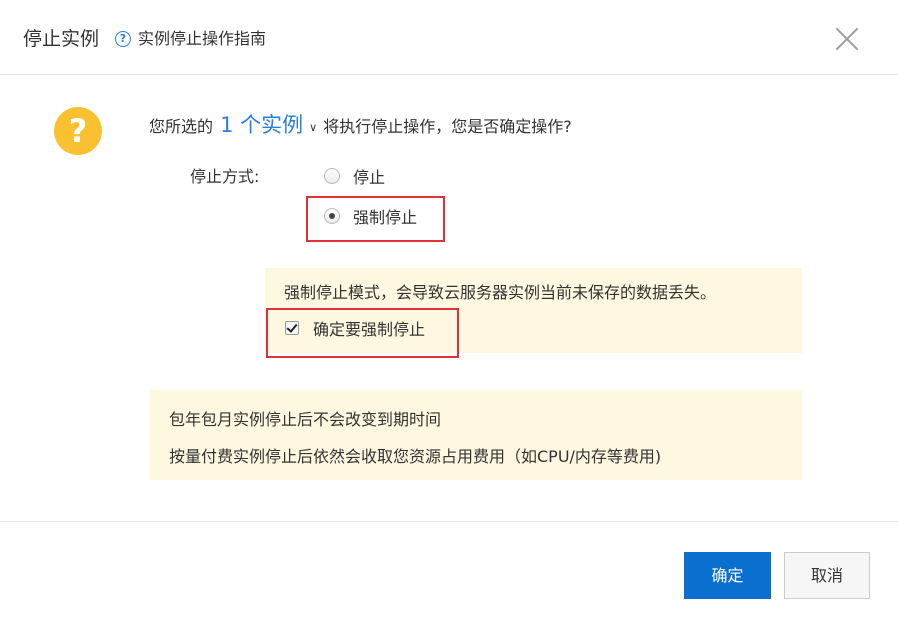  Describe the element at coordinates (449, 37) in the screenshot. I see `dialog-header: 停止实例 ? 实例停止操作指南` at that location.